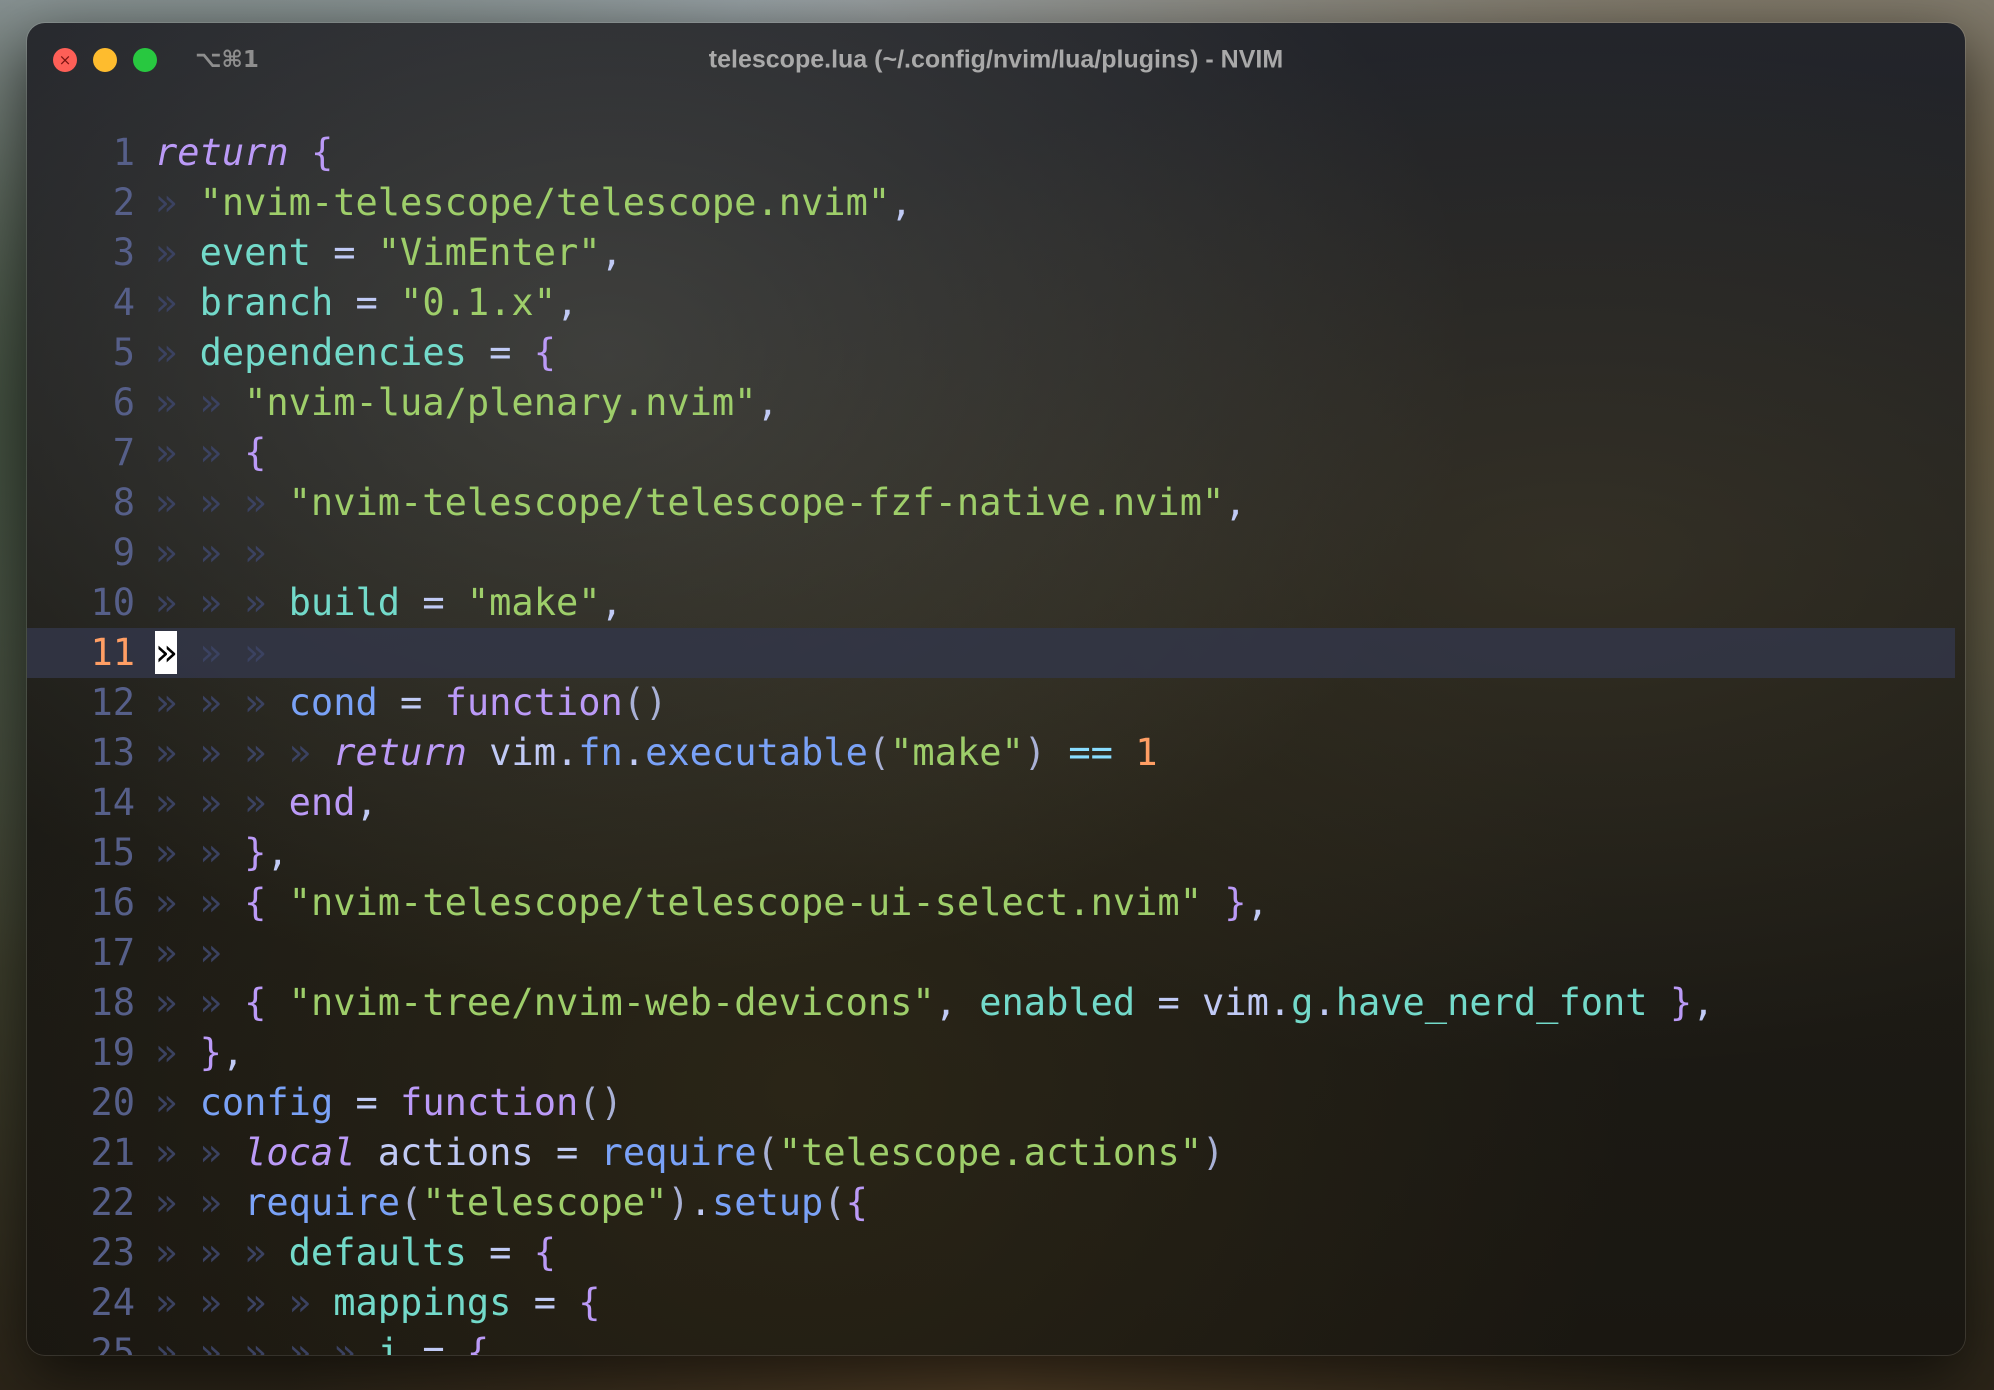 The height and width of the screenshot is (1390, 1994). I want to click on code-token: dependencies, so click(333, 352).